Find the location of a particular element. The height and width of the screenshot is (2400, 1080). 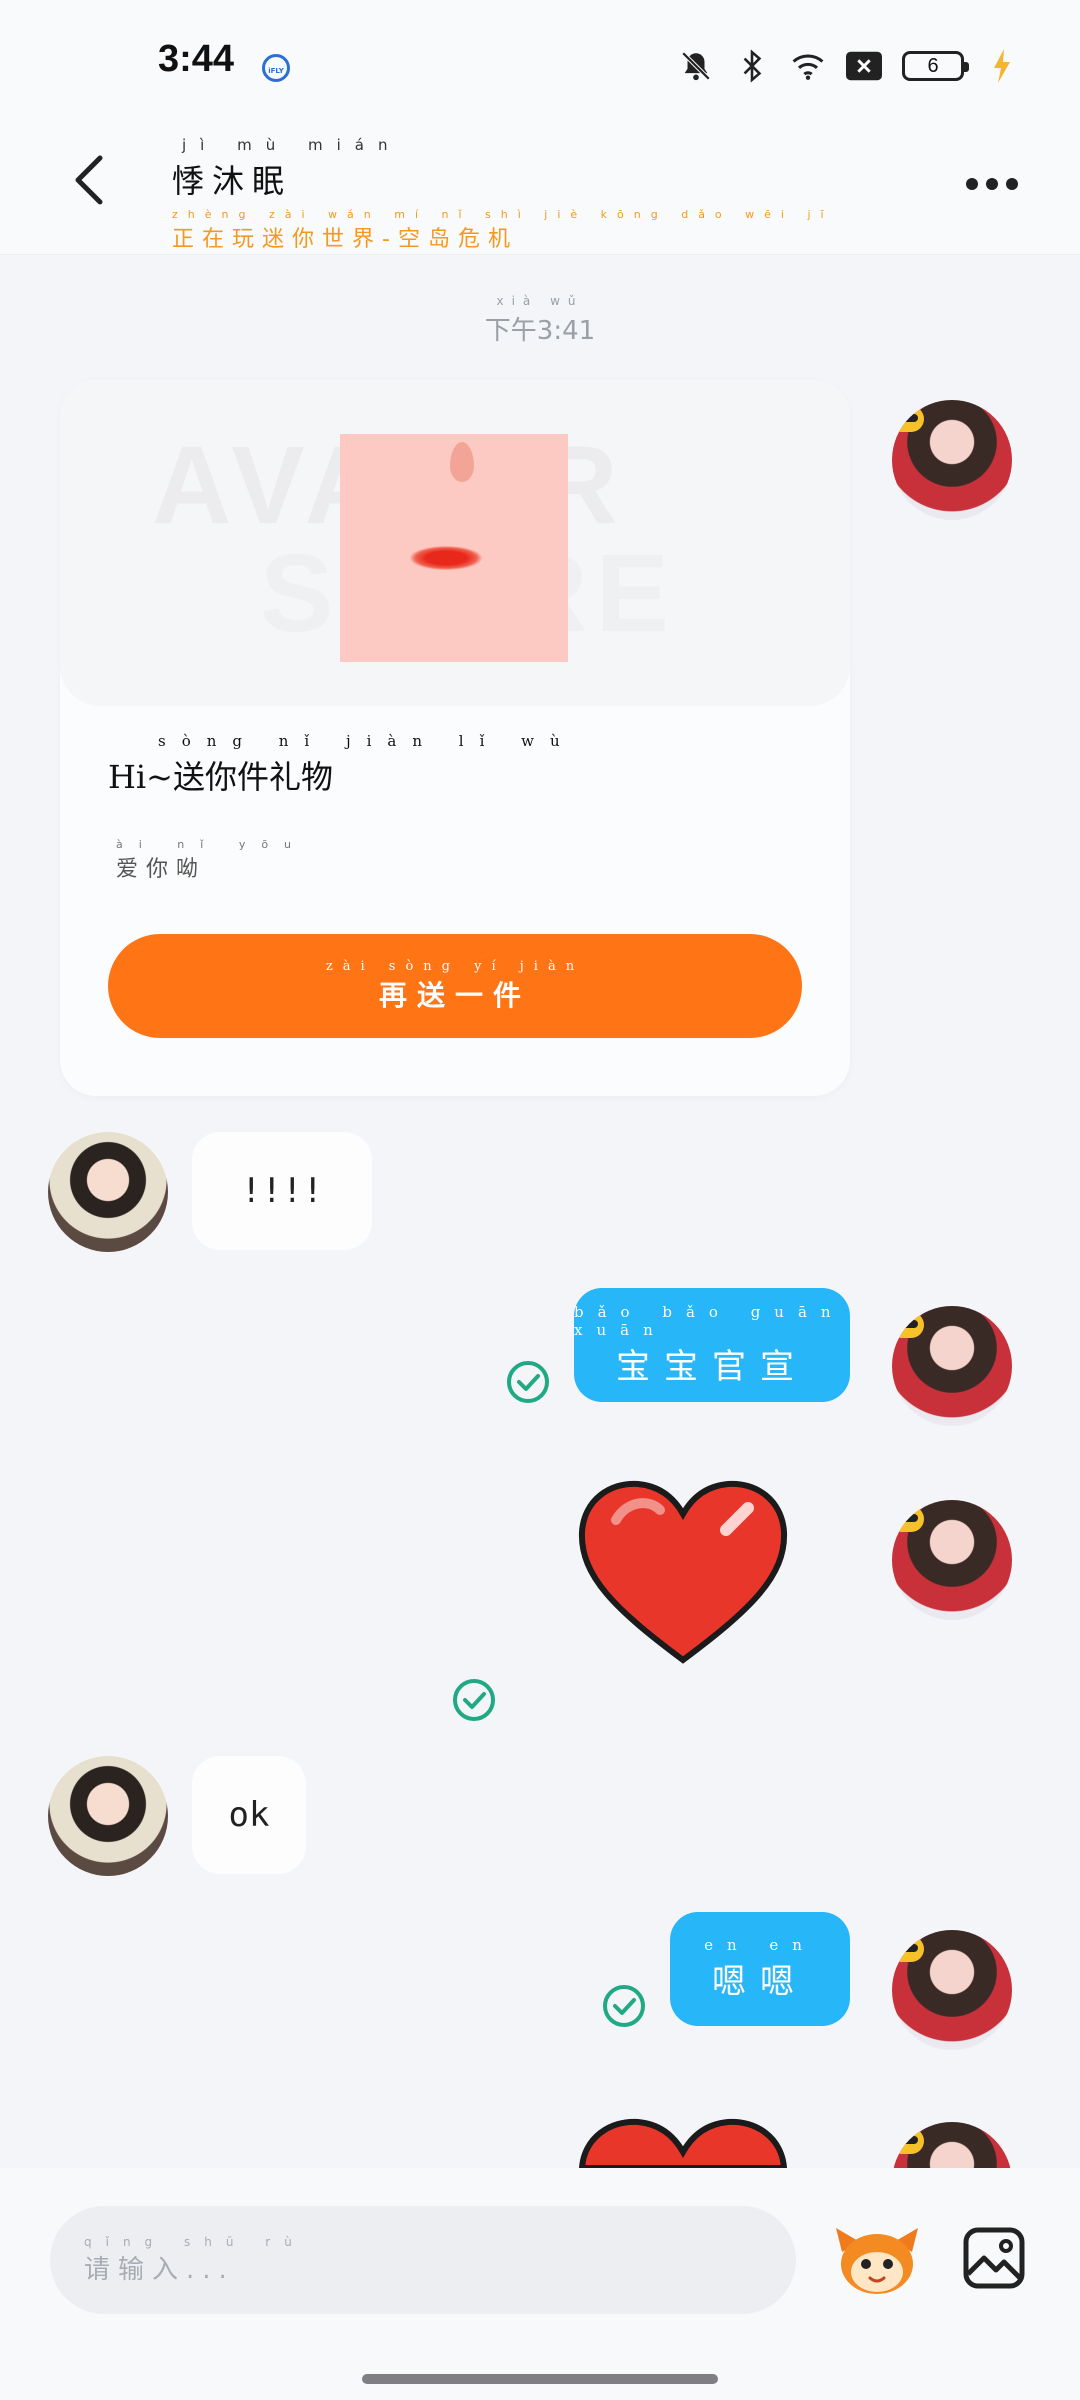

timestamp-pinyin: xià wǔ is located at coordinates (540, 301).